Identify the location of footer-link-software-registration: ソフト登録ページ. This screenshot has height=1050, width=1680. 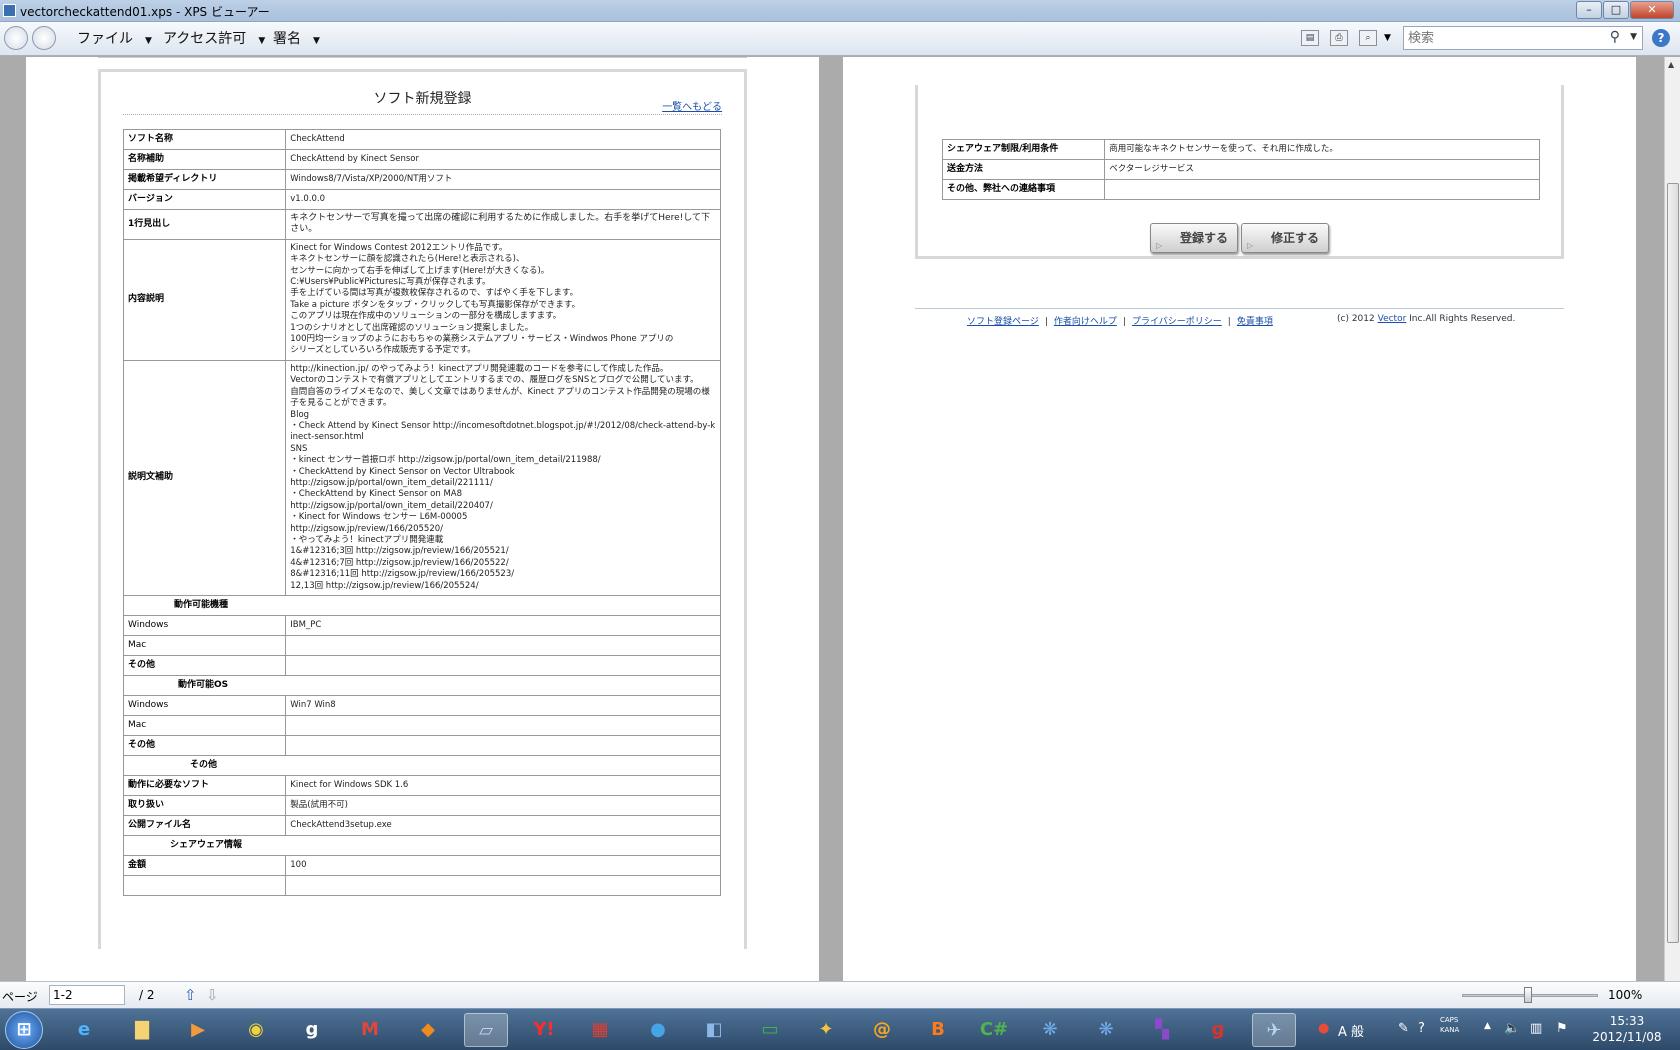
(1003, 322).